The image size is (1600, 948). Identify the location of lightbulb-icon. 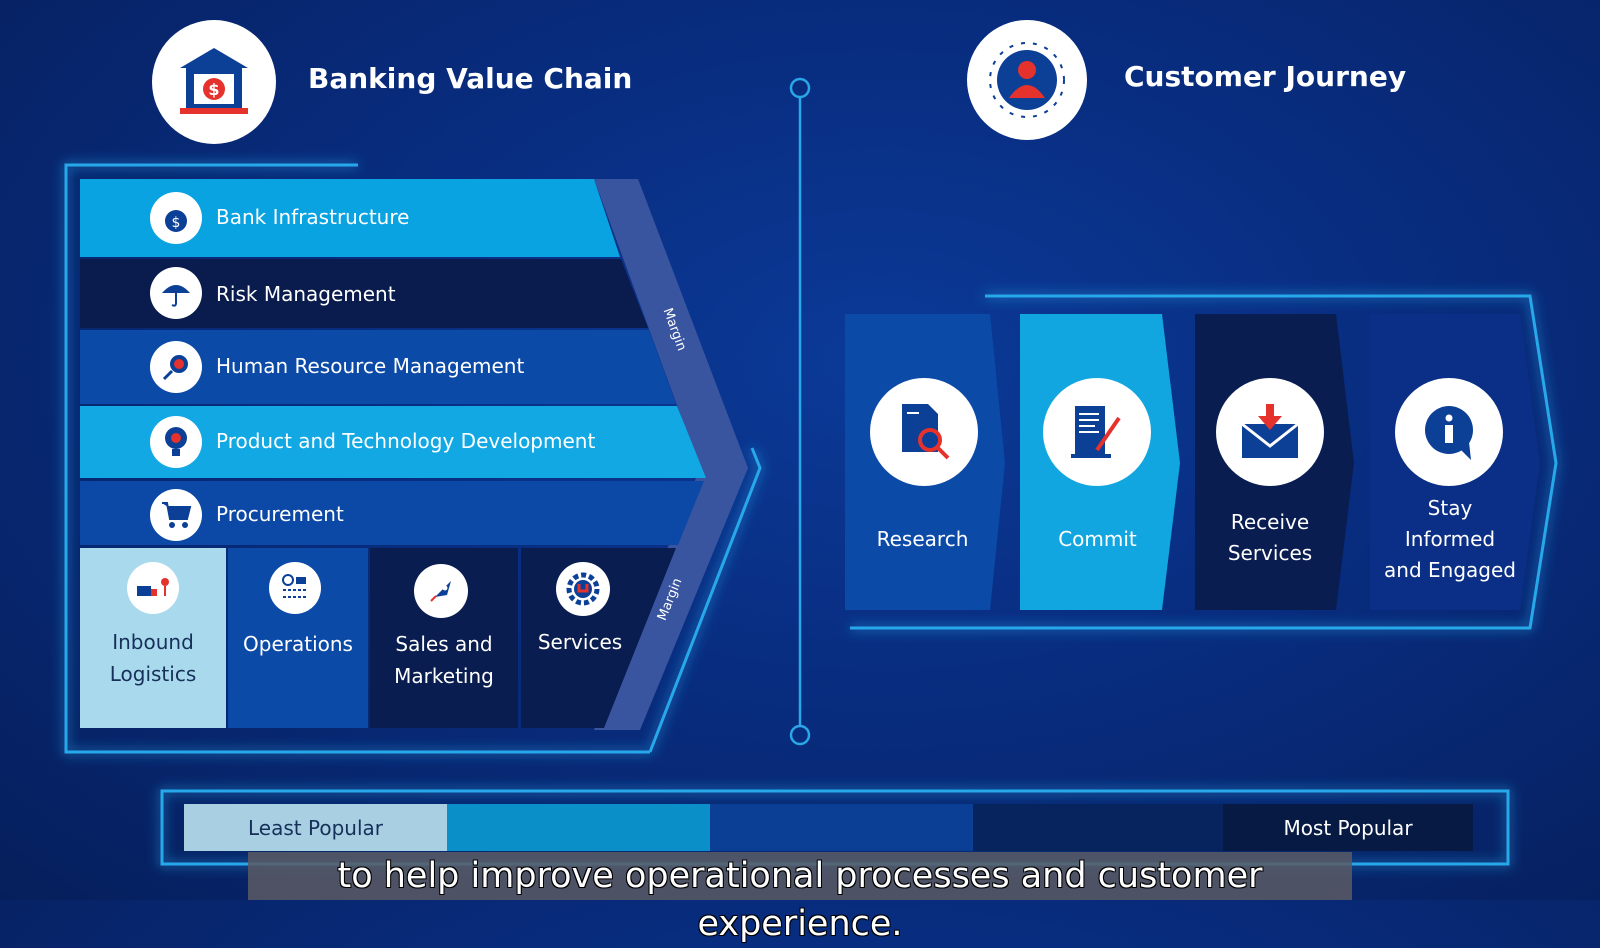
(176, 442).